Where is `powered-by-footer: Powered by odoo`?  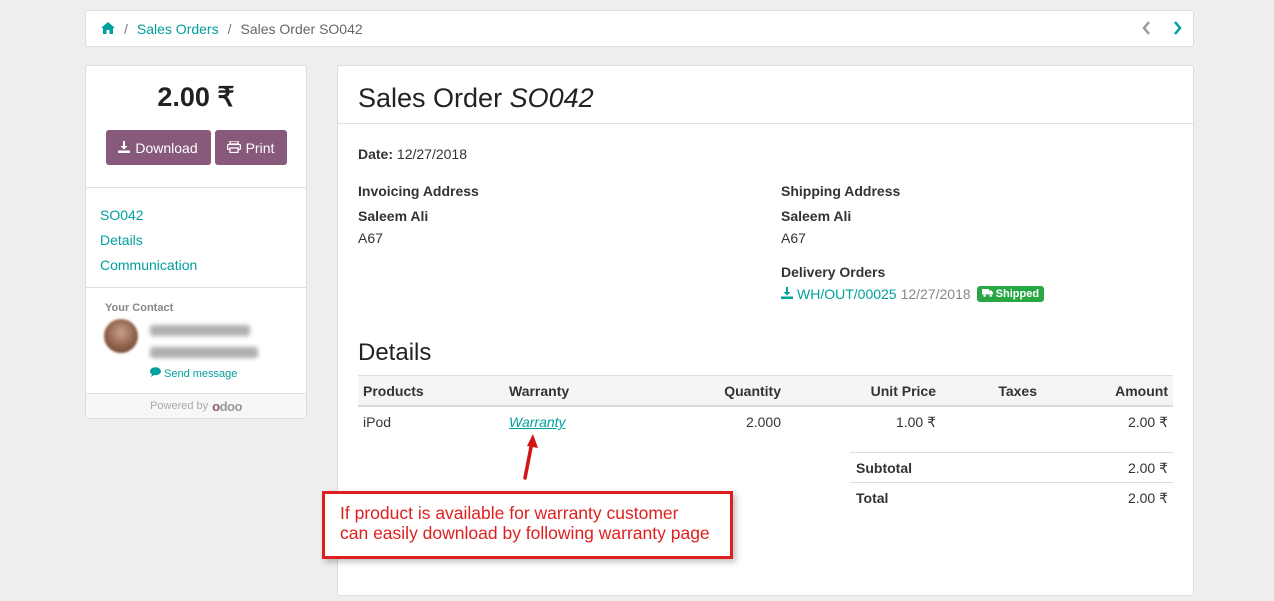 powered-by-footer: Powered by odoo is located at coordinates (196, 405).